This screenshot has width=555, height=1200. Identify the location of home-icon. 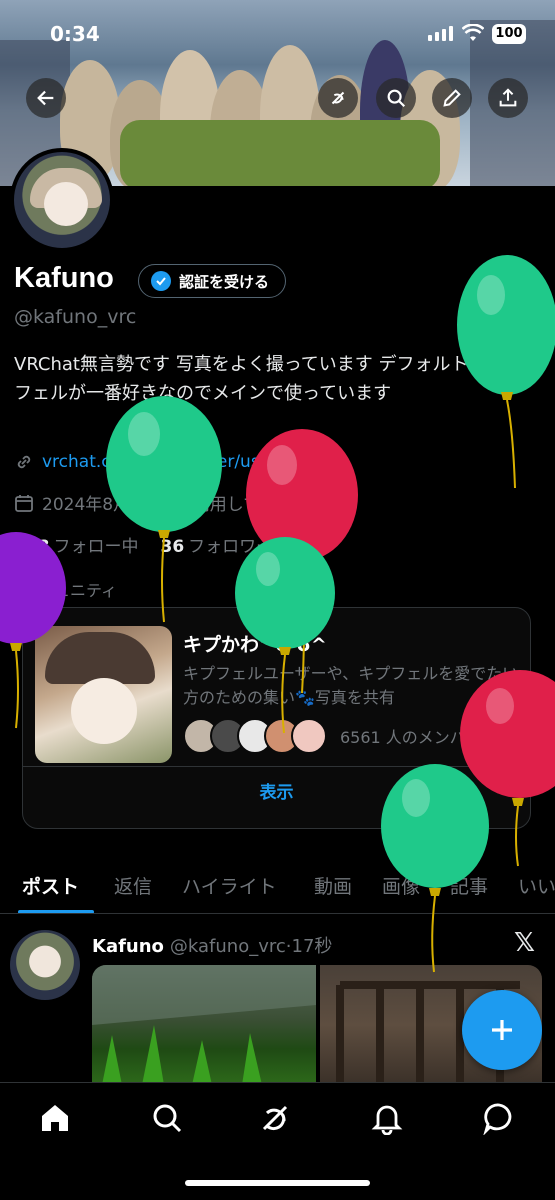
(55, 1118).